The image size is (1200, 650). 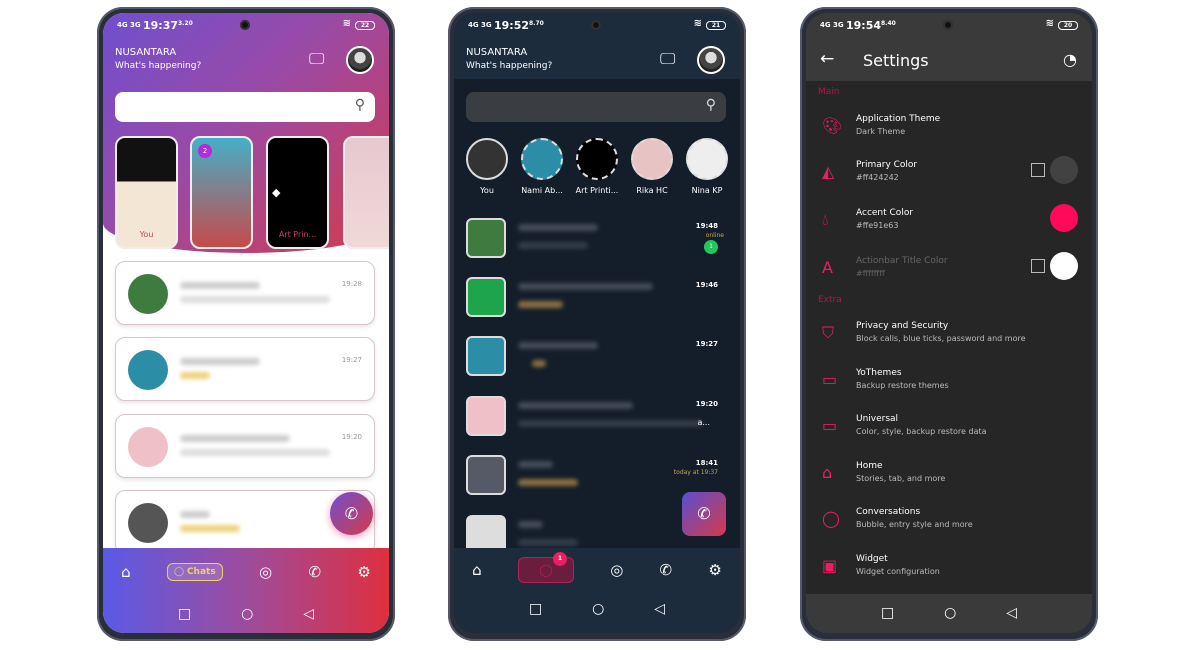 What do you see at coordinates (888, 512) in the screenshot?
I see `setting-title: Conversations` at bounding box center [888, 512].